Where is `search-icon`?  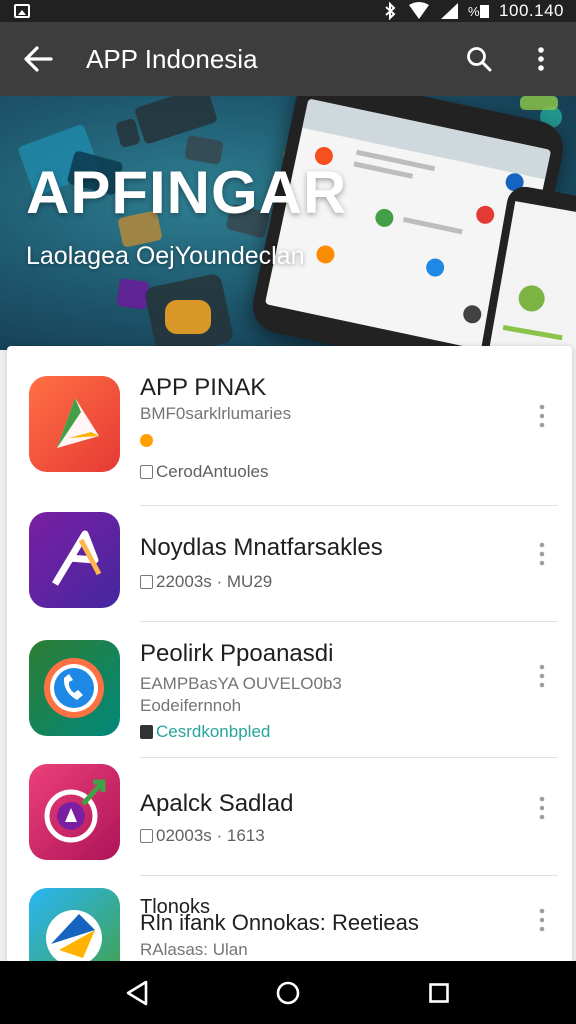 search-icon is located at coordinates (479, 59).